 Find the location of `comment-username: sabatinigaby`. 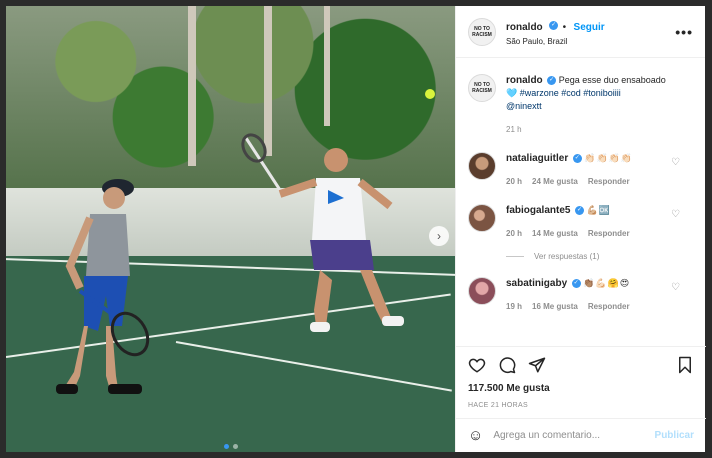

comment-username: sabatinigaby is located at coordinates (536, 283).